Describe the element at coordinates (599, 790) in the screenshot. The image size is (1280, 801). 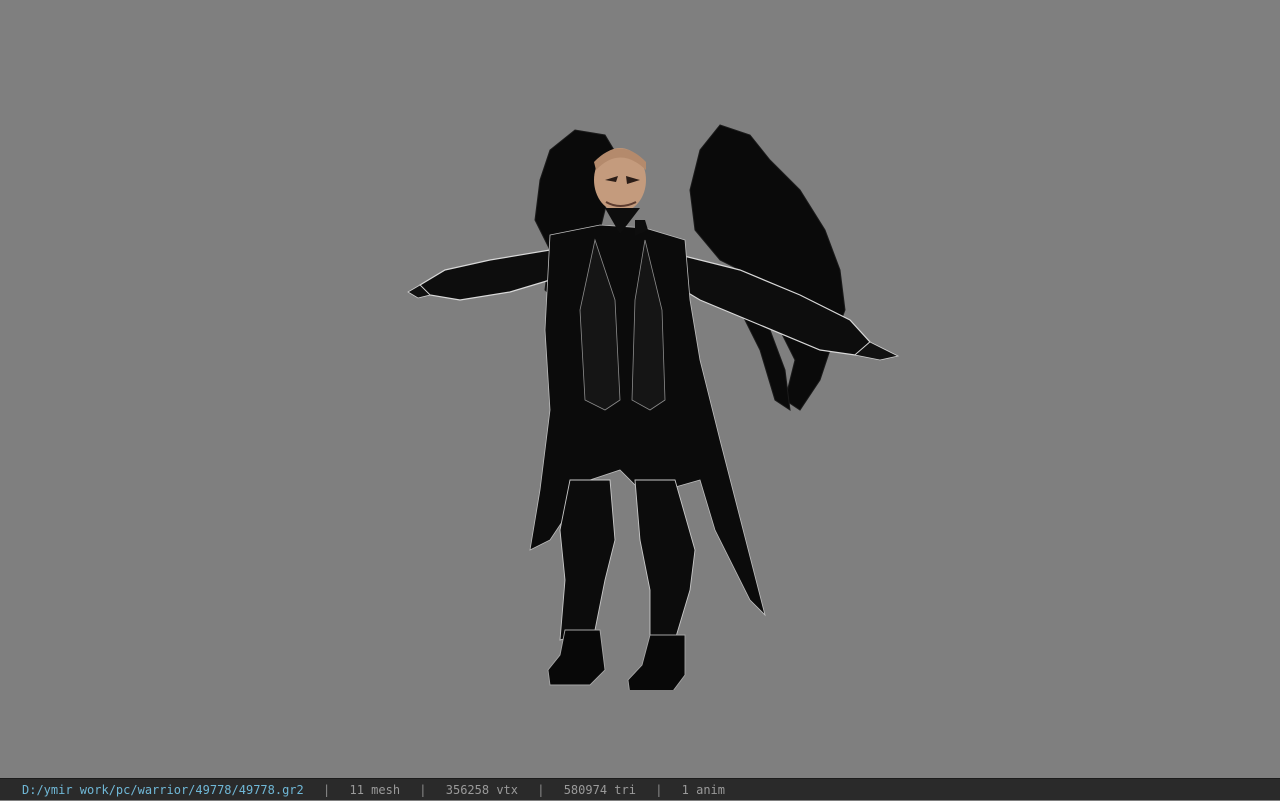
I see `triangle-count: 580974 tri` at that location.